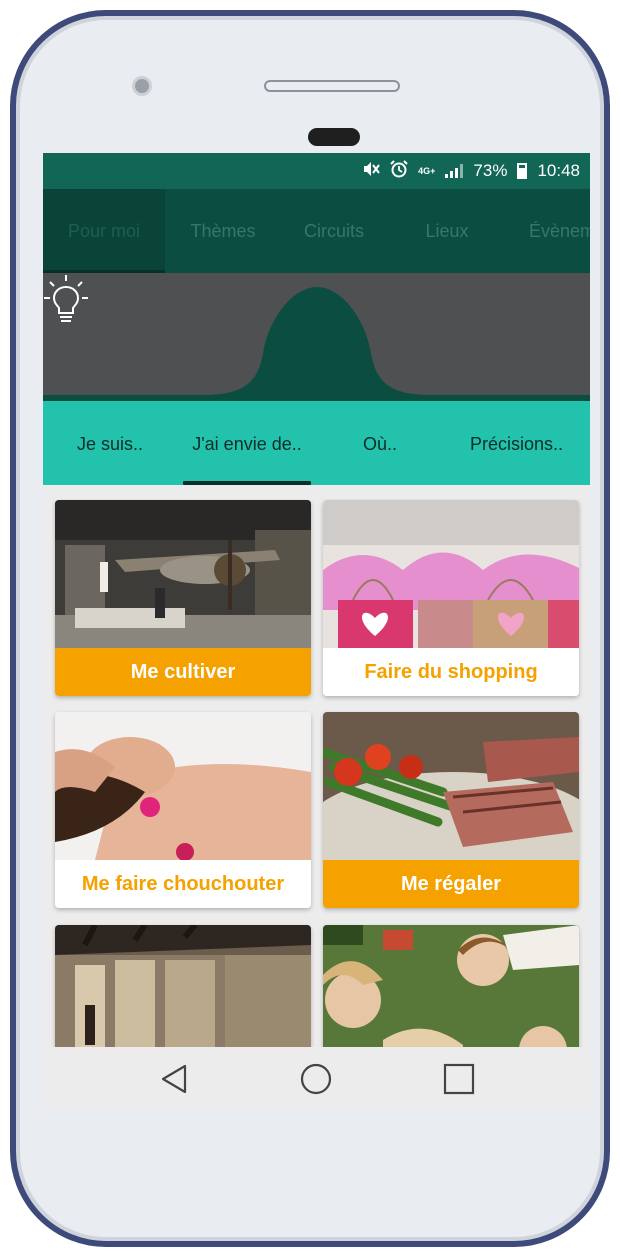 This screenshot has height=1257, width=620. Describe the element at coordinates (183, 574) in the screenshot. I see `museum-airplane-photo` at that location.